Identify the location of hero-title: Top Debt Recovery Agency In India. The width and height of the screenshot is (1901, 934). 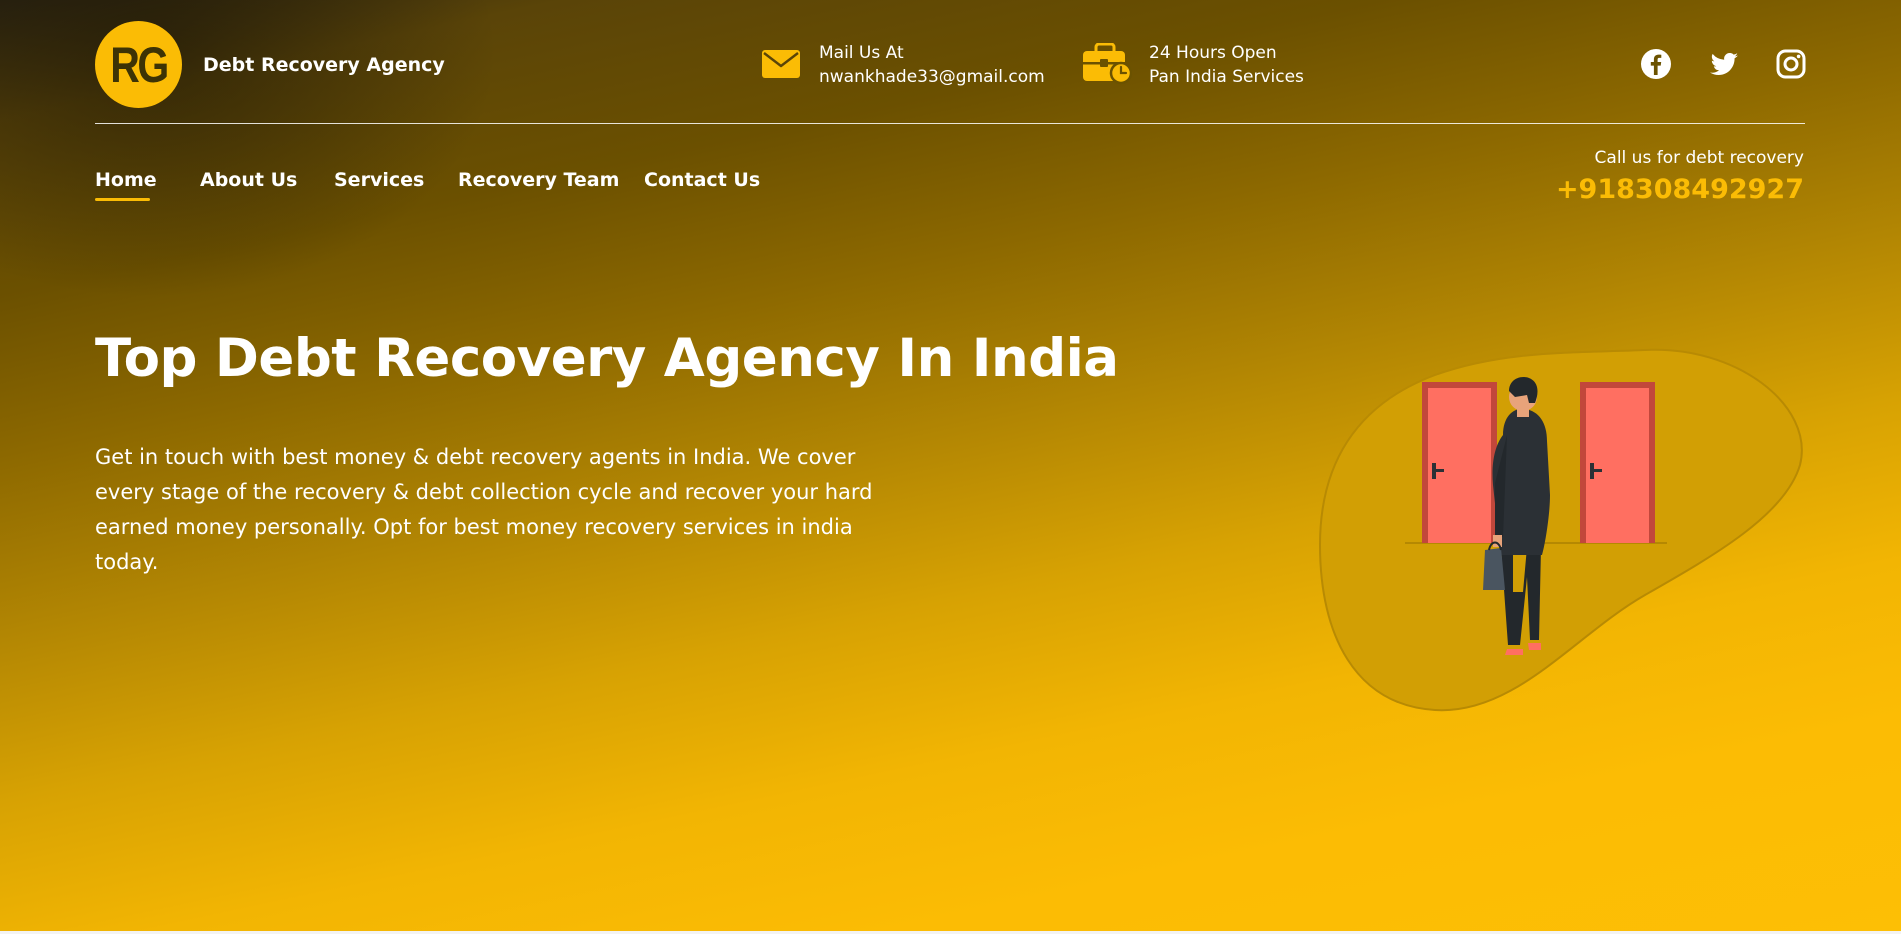
(607, 358).